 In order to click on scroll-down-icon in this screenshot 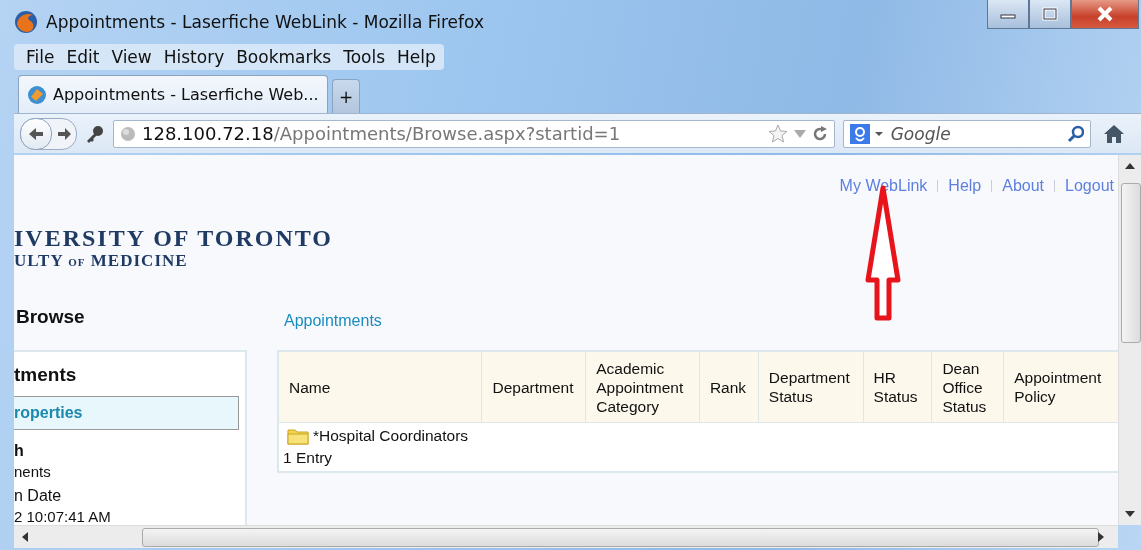, I will do `click(1130, 514)`.